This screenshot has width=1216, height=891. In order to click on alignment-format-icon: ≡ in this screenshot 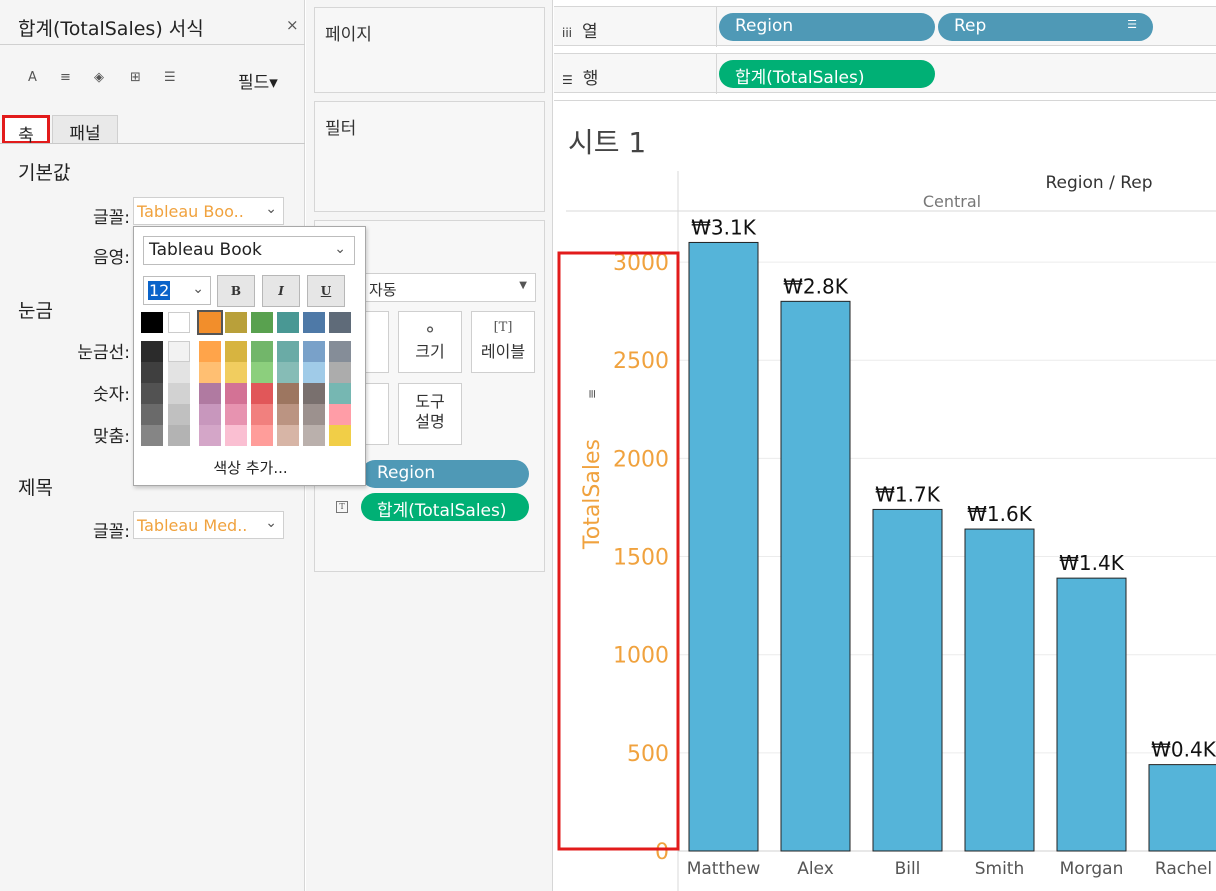, I will do `click(65, 77)`.